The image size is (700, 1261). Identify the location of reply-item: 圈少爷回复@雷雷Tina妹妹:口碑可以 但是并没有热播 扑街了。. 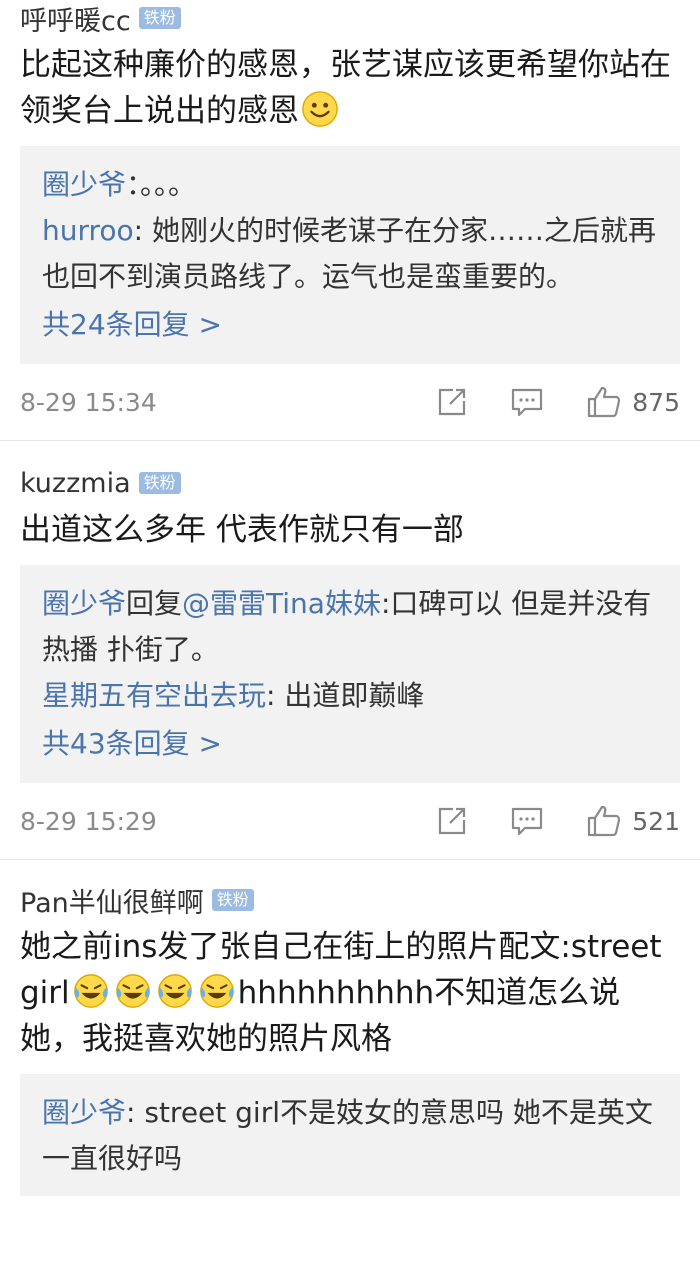
(350, 627).